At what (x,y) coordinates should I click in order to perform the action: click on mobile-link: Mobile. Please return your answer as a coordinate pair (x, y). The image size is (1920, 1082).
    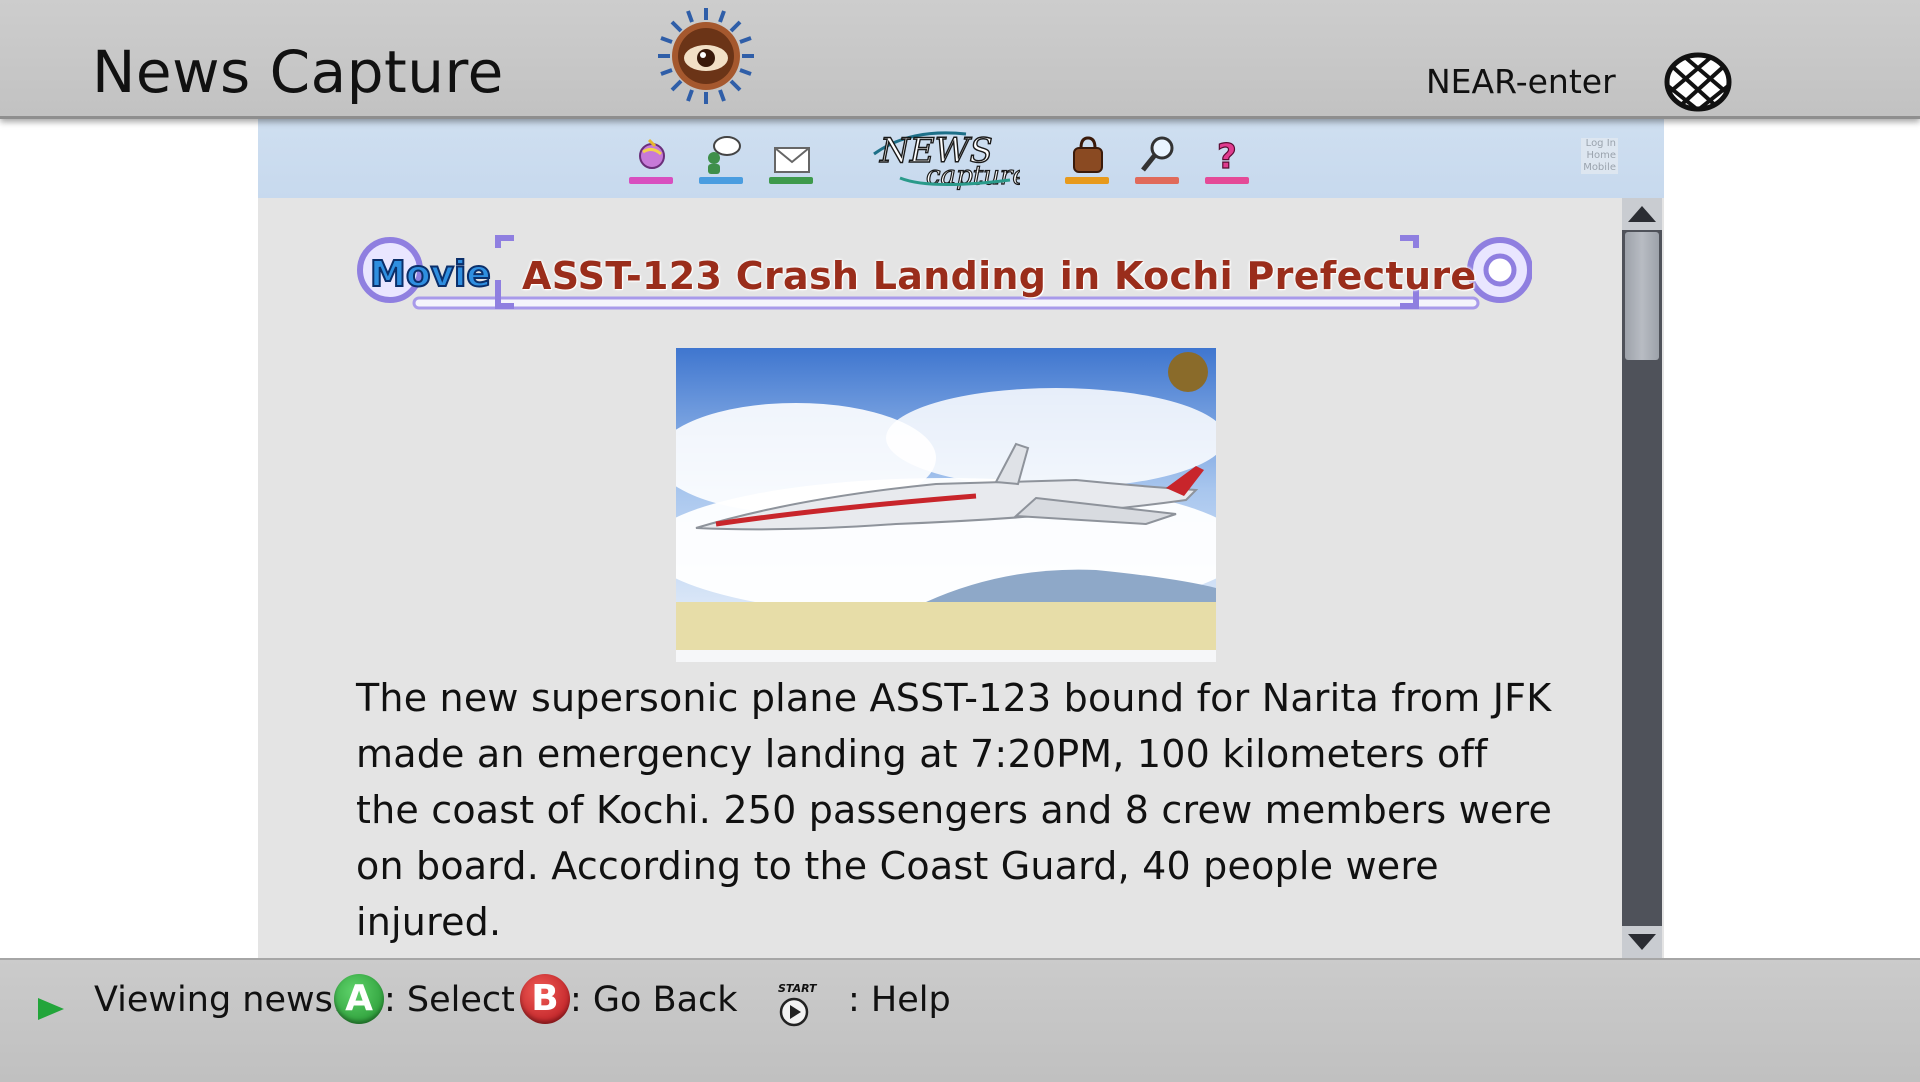
    Looking at the image, I should click on (1599, 168).